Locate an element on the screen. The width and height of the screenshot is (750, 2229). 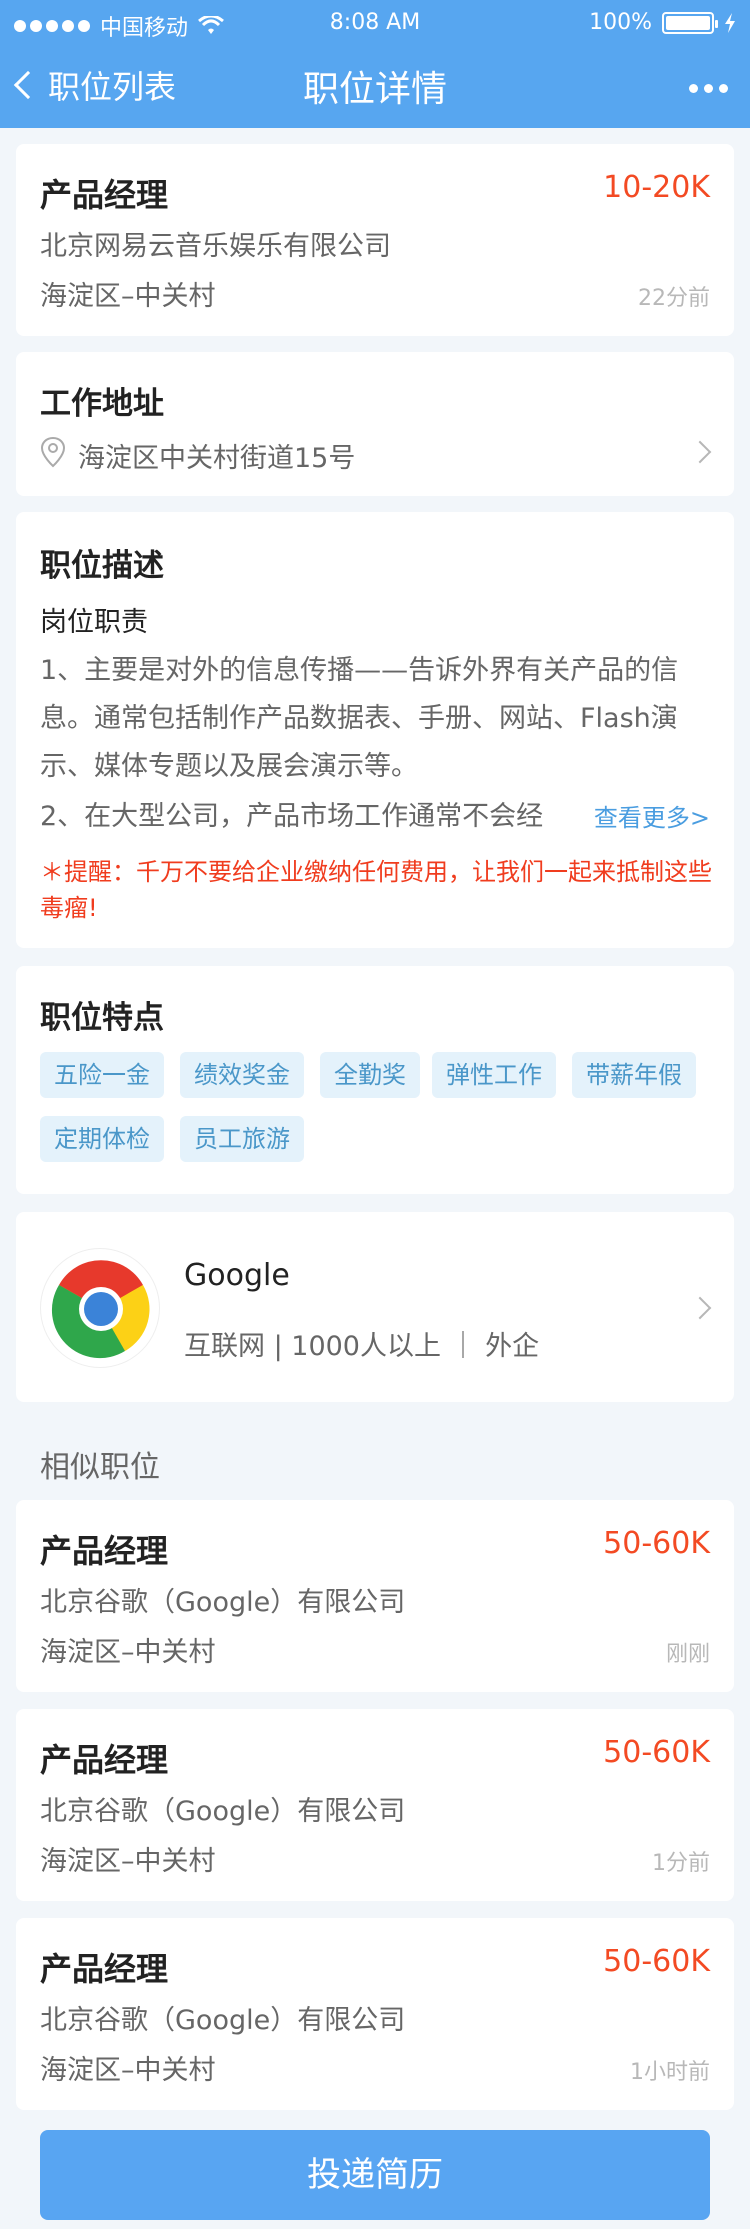
job-summary-card: 产品经理 10-20K 北京网易云音乐娱乐有限公司 海淀区–中关村 22分前 is located at coordinates (375, 240).